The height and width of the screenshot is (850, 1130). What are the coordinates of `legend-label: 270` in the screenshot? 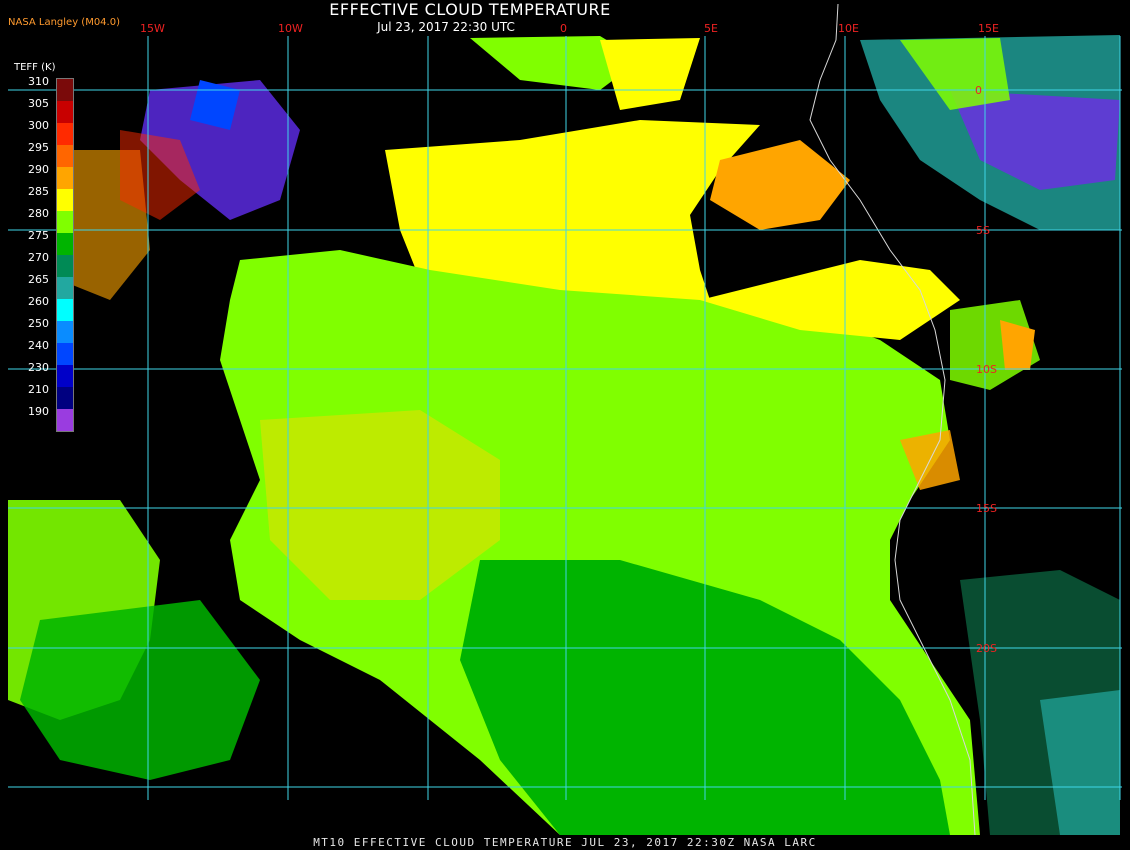 It's located at (38, 257).